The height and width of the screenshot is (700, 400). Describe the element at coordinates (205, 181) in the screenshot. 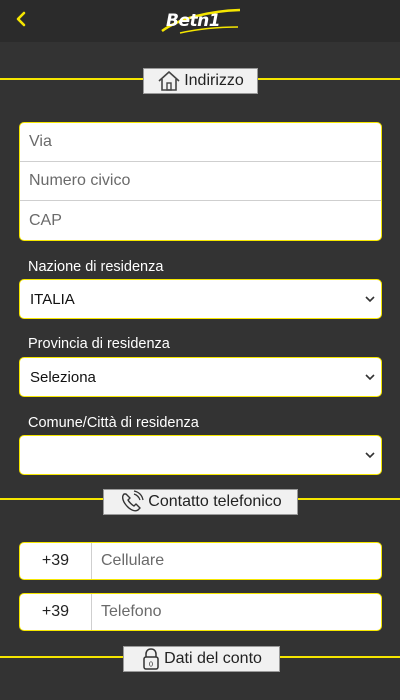

I see `numero-civico-input` at that location.